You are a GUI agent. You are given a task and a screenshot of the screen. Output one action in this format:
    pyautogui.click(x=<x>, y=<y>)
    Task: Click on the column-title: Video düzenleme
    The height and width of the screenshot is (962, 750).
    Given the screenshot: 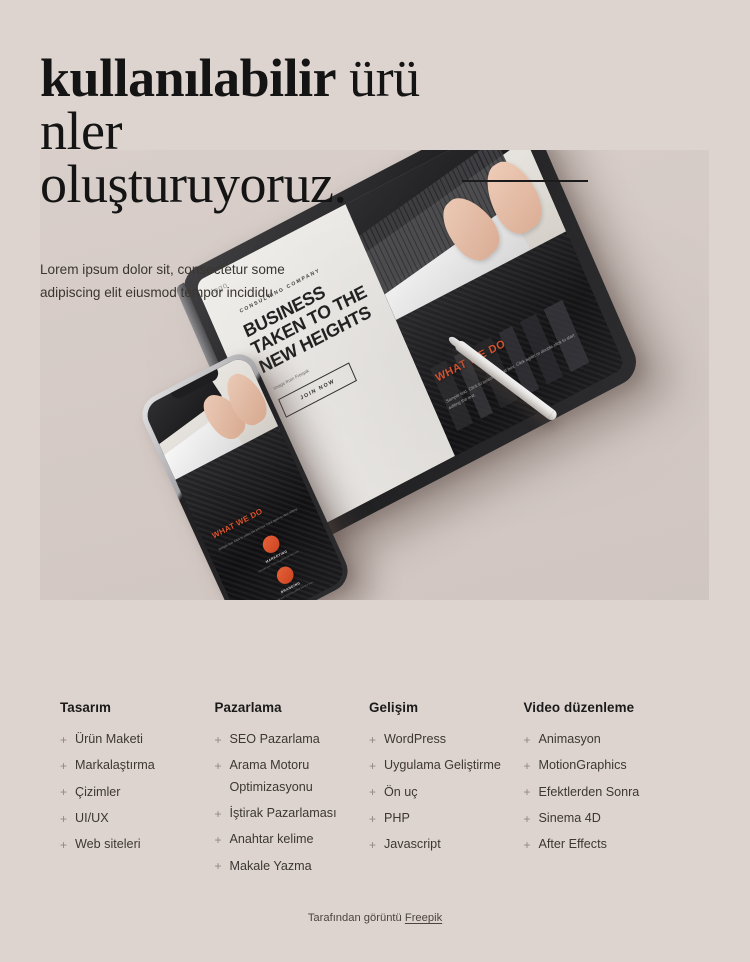 What is the action you would take?
    pyautogui.click(x=579, y=707)
    